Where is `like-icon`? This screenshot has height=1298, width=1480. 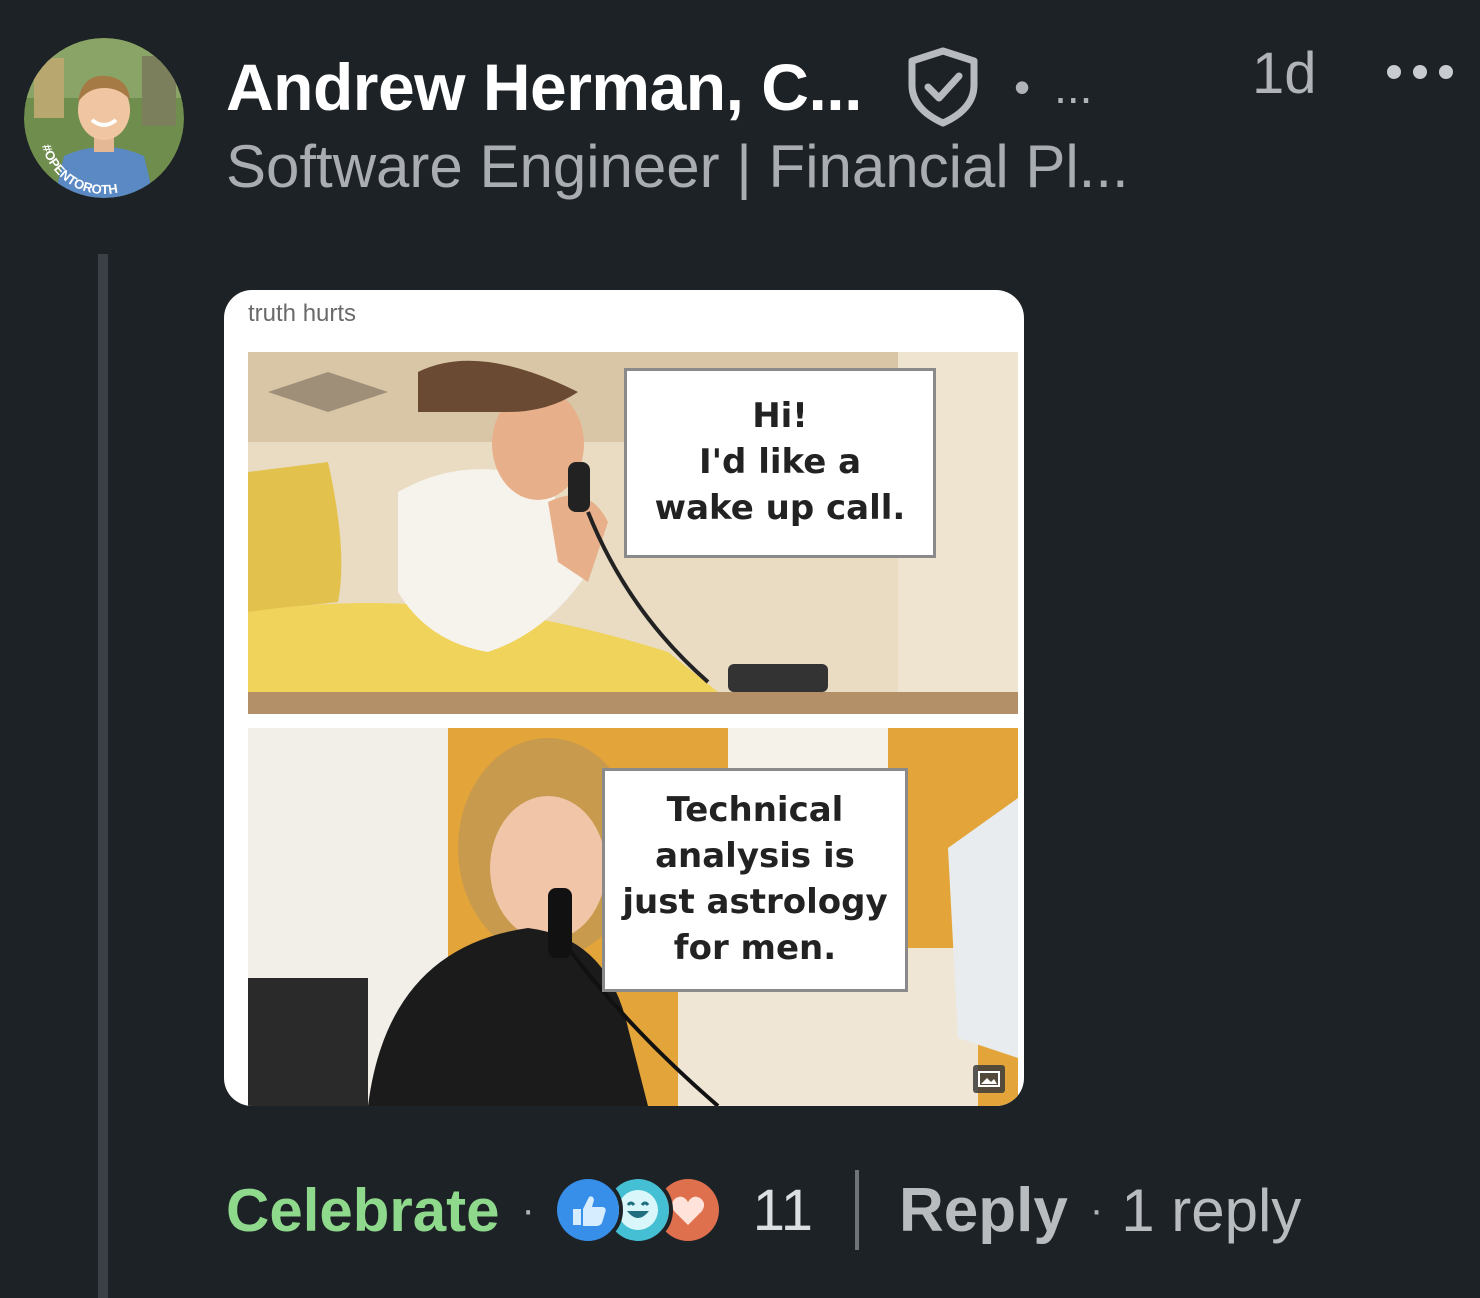
like-icon is located at coordinates (587, 1210).